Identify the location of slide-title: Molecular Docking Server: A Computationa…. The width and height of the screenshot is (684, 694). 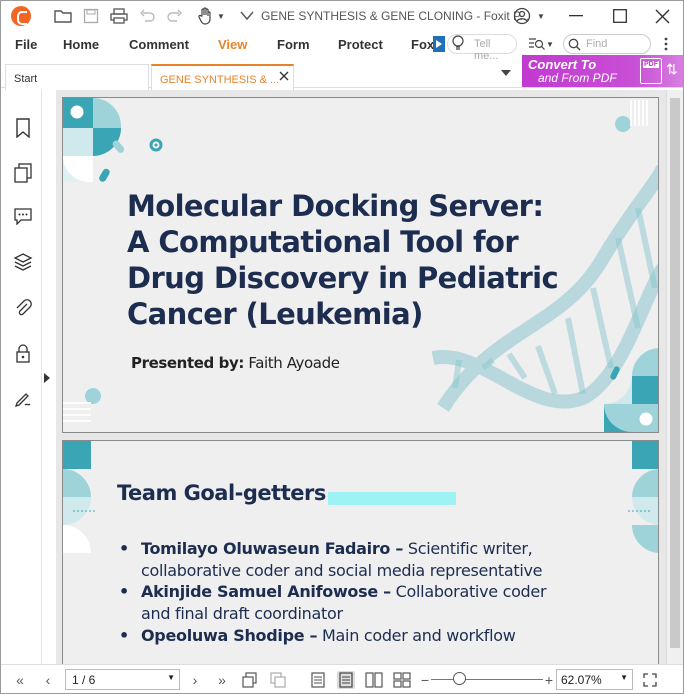
(343, 260).